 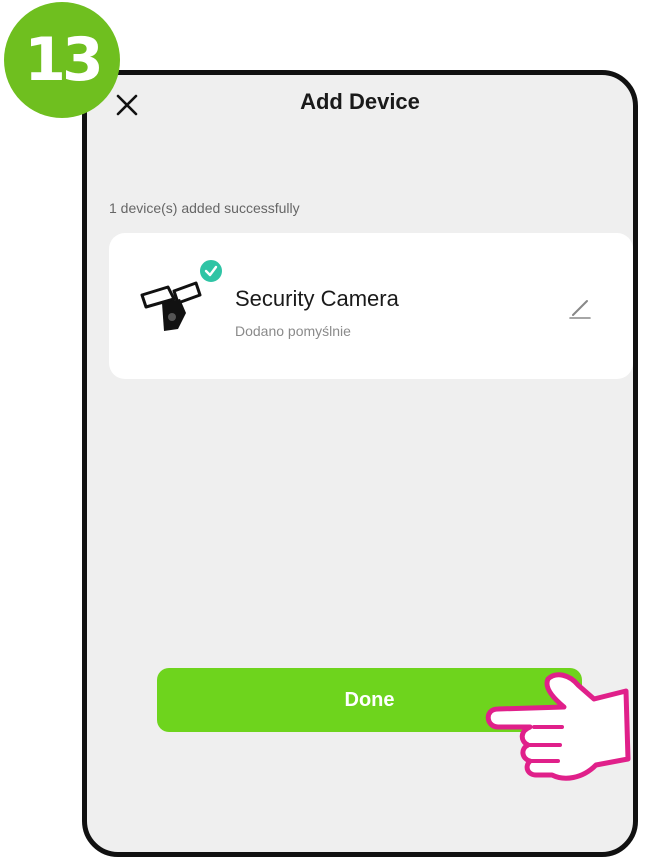 I want to click on step-number: 13, so click(x=63, y=60).